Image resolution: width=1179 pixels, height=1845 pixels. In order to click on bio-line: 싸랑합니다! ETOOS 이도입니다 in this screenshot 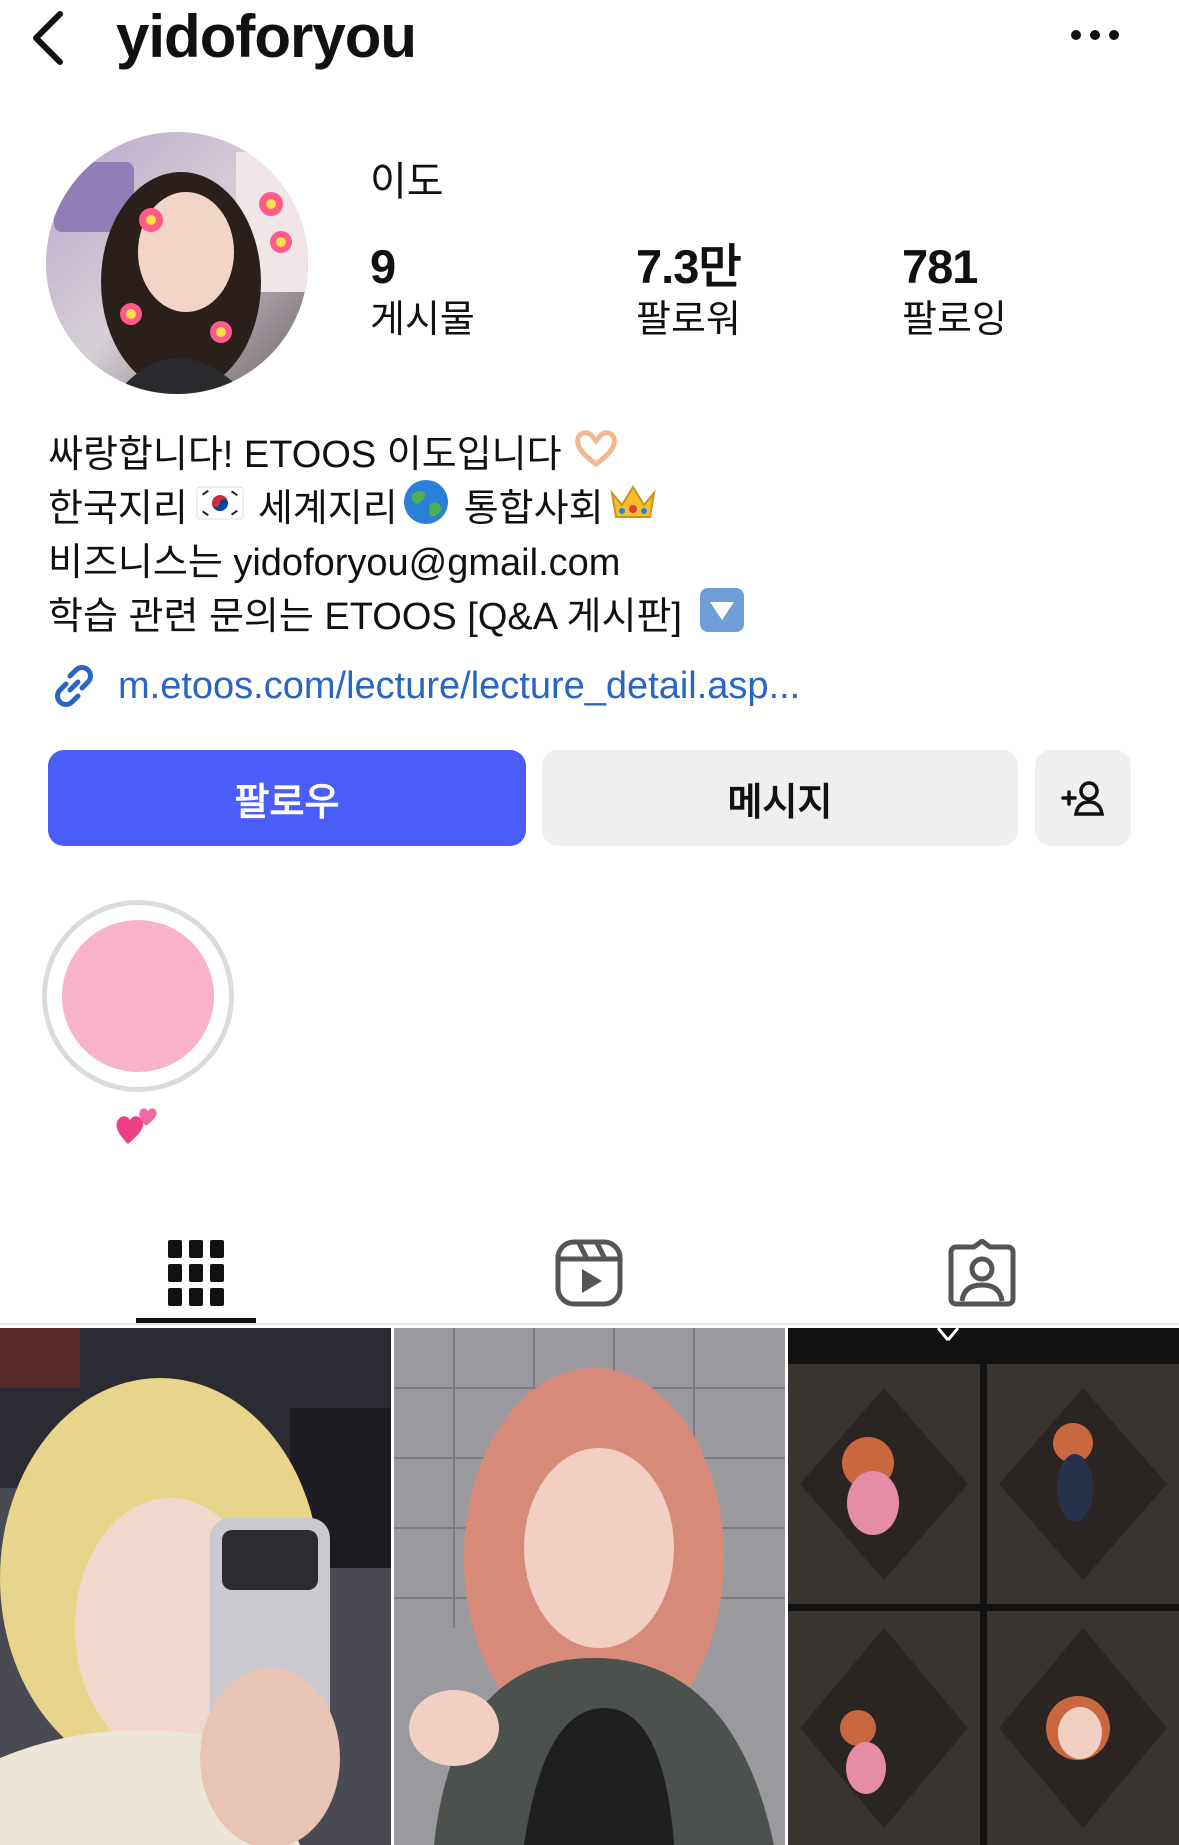, I will do `click(598, 455)`.